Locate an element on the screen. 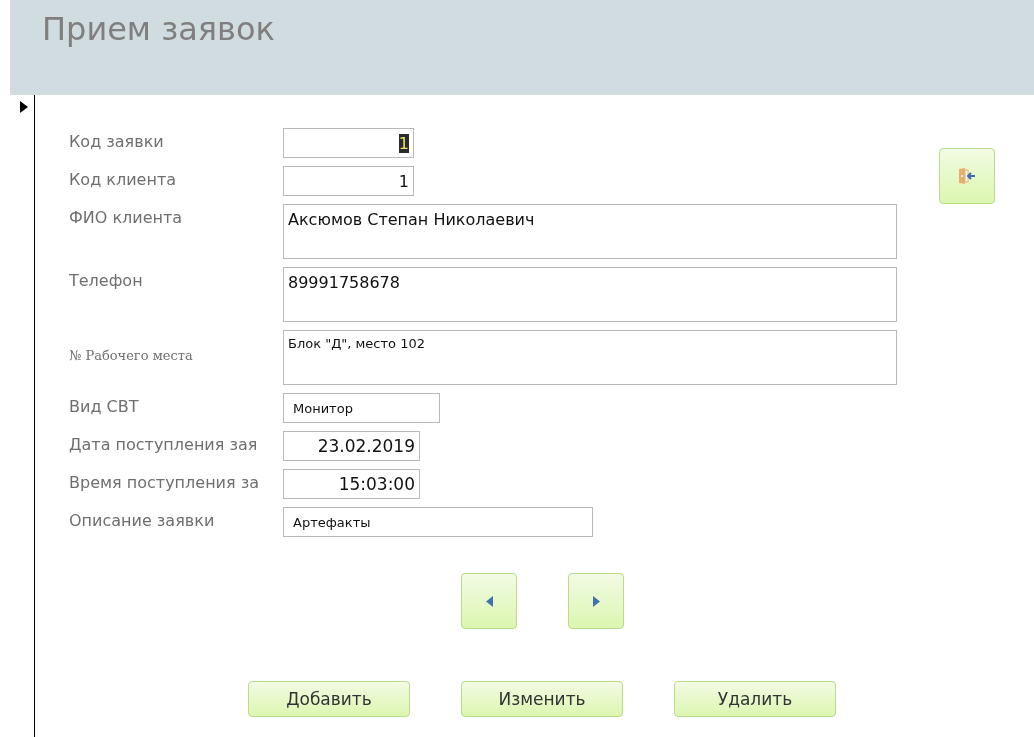 The height and width of the screenshot is (737, 1034). input-field: Аксюмов Степан Николаевич is located at coordinates (590, 231).